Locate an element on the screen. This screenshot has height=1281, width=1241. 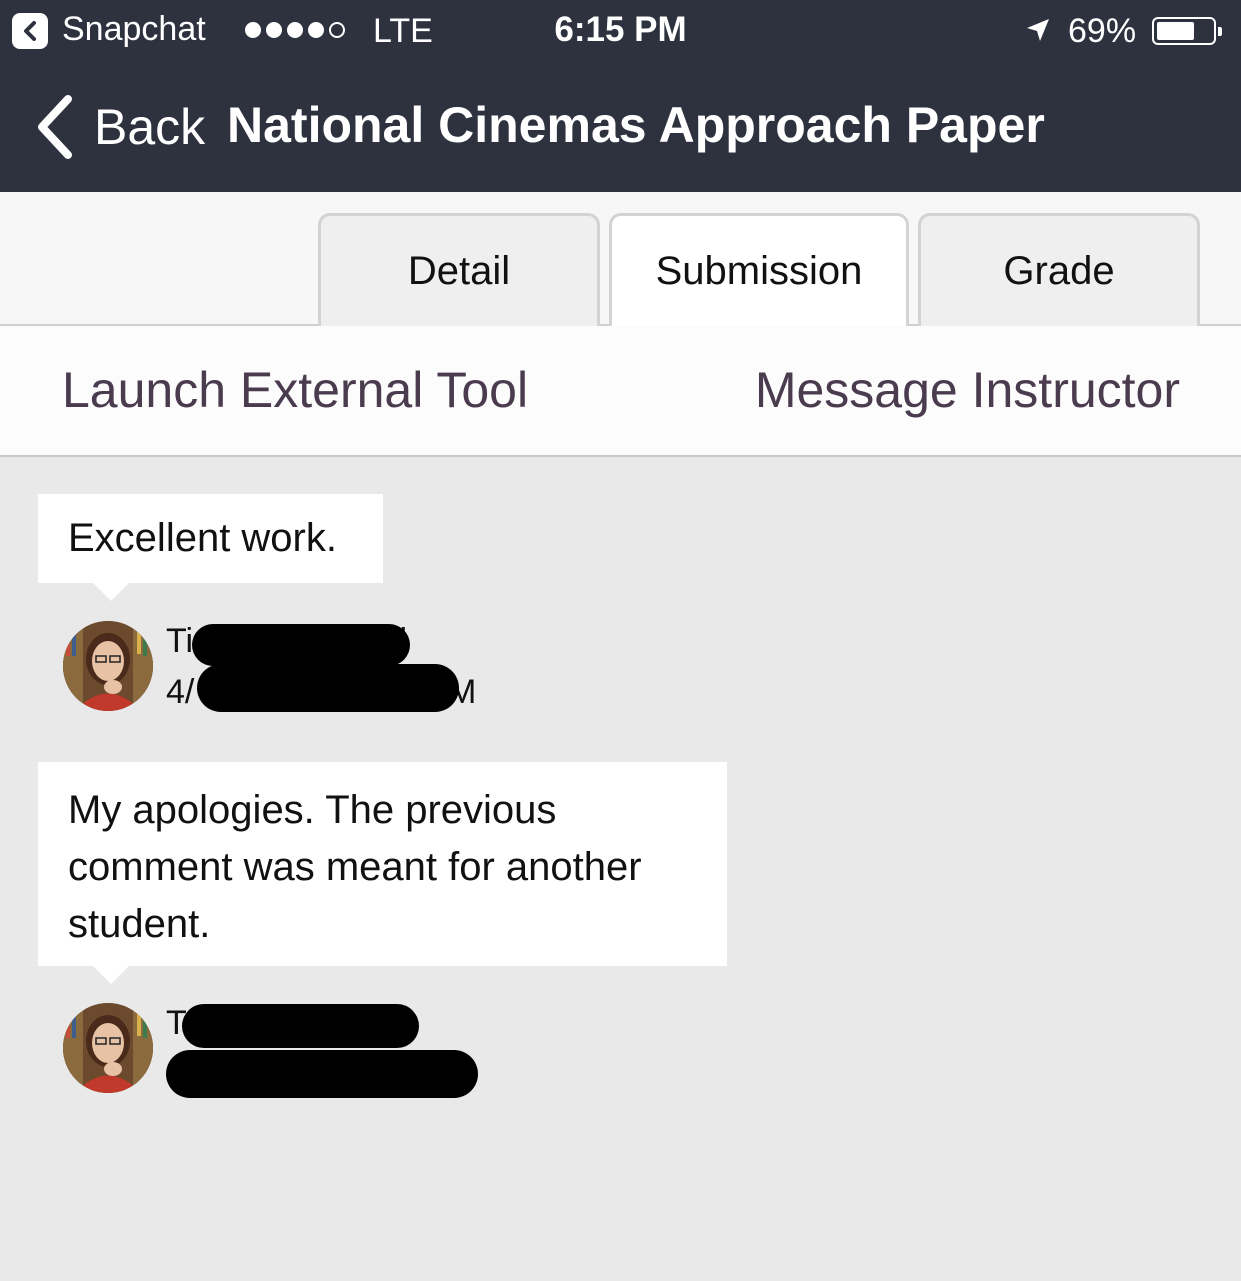
tab-detail: Detail is located at coordinates (459, 269).